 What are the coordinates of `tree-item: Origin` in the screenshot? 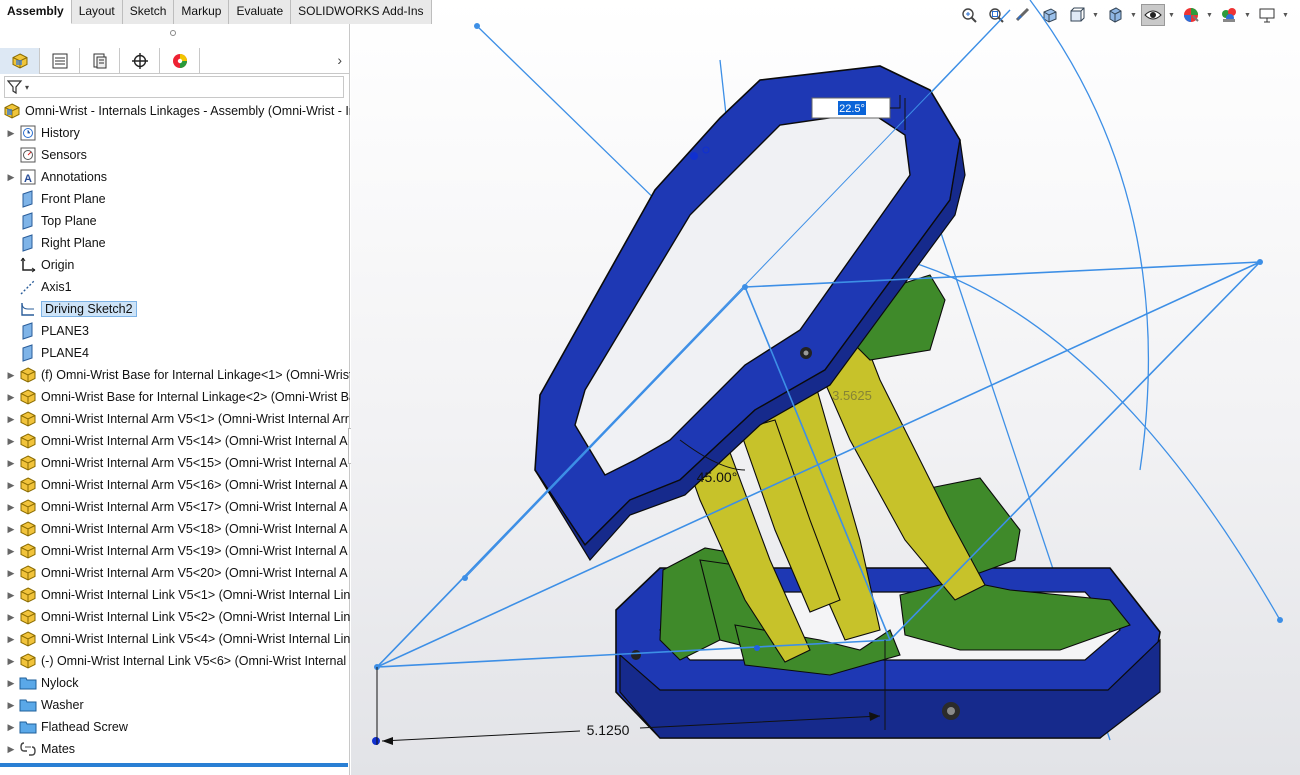 It's located at (175, 265).